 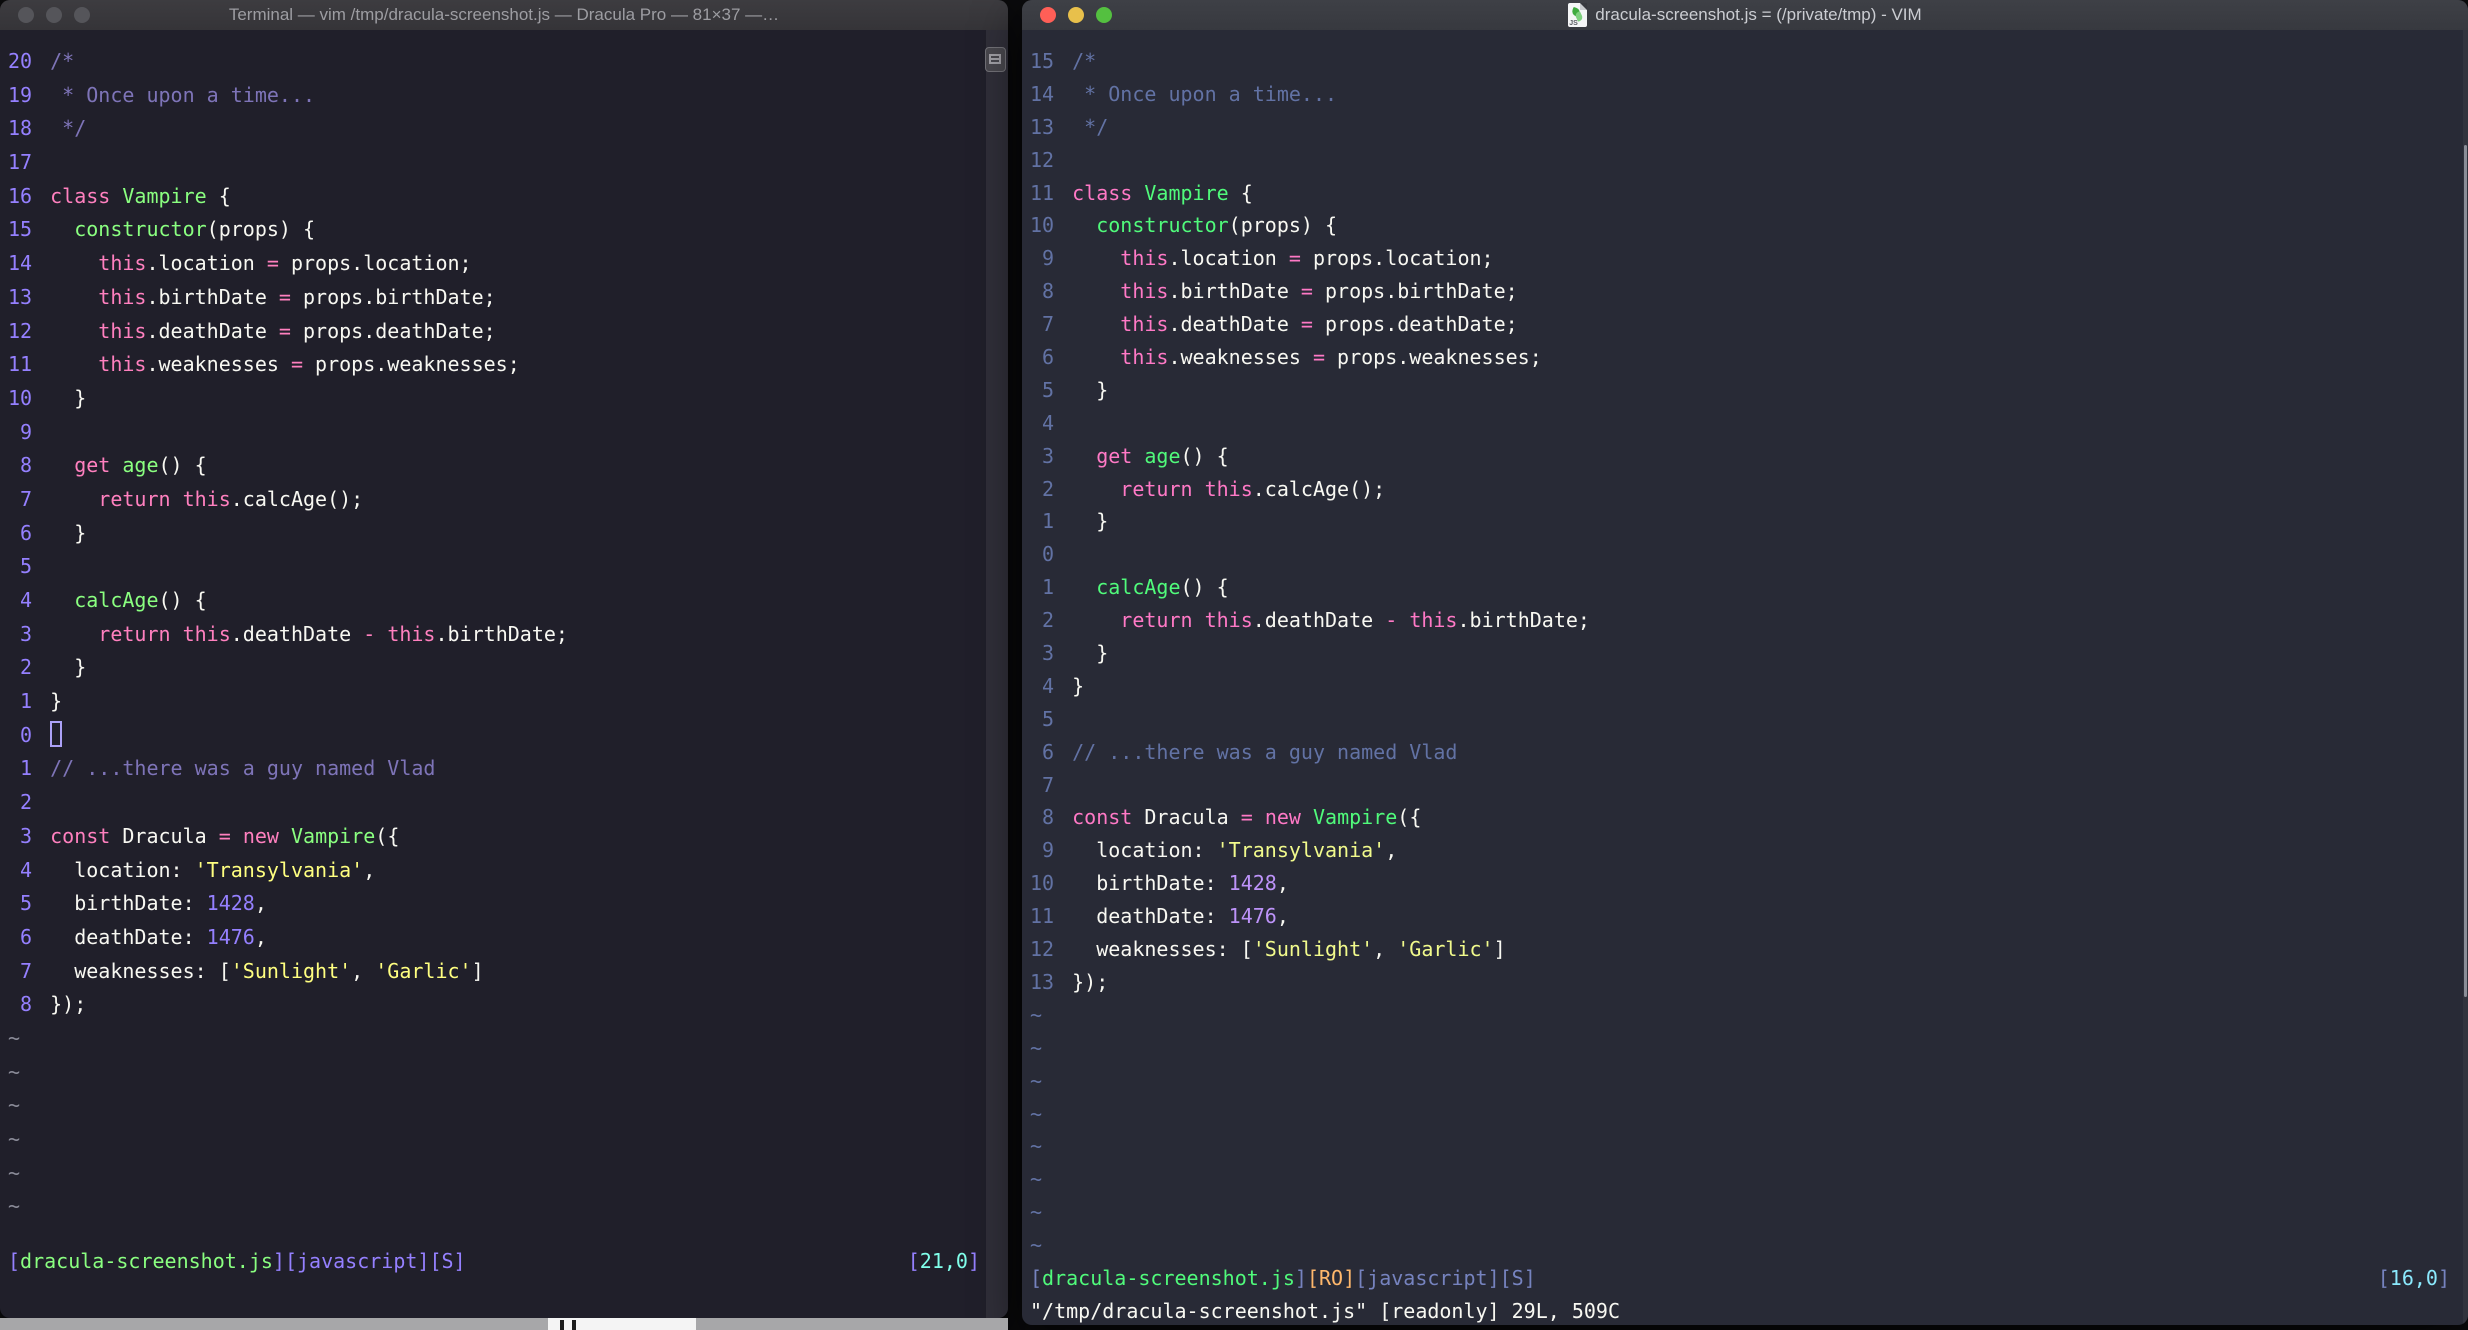 I want to click on macvim-scrollbar-track, so click(x=2465, y=677).